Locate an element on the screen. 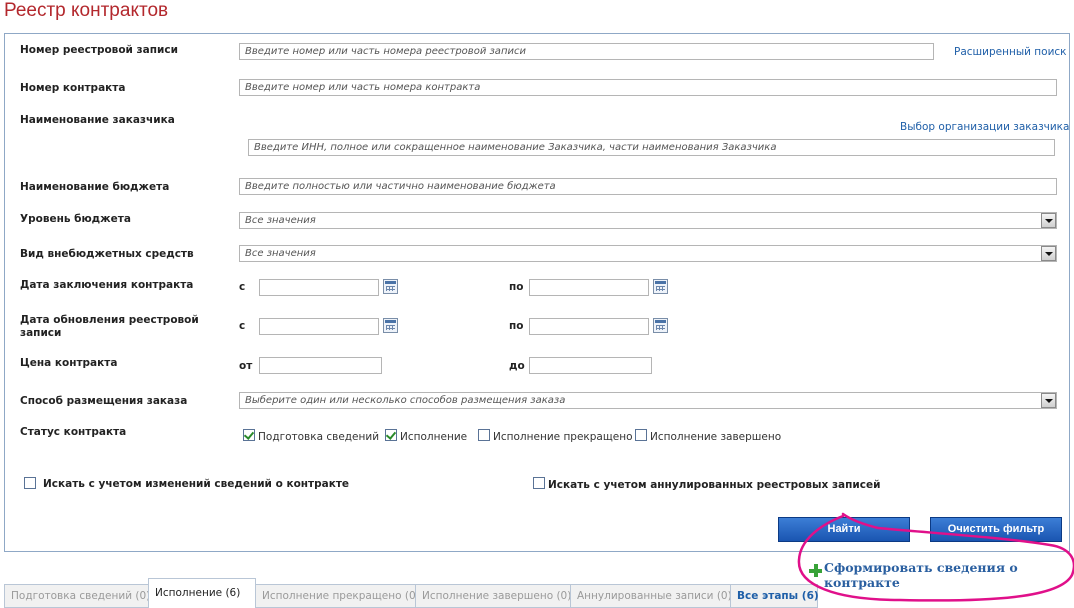 This screenshot has height=608, width=1074. annotation-stroke is located at coordinates (935, 557).